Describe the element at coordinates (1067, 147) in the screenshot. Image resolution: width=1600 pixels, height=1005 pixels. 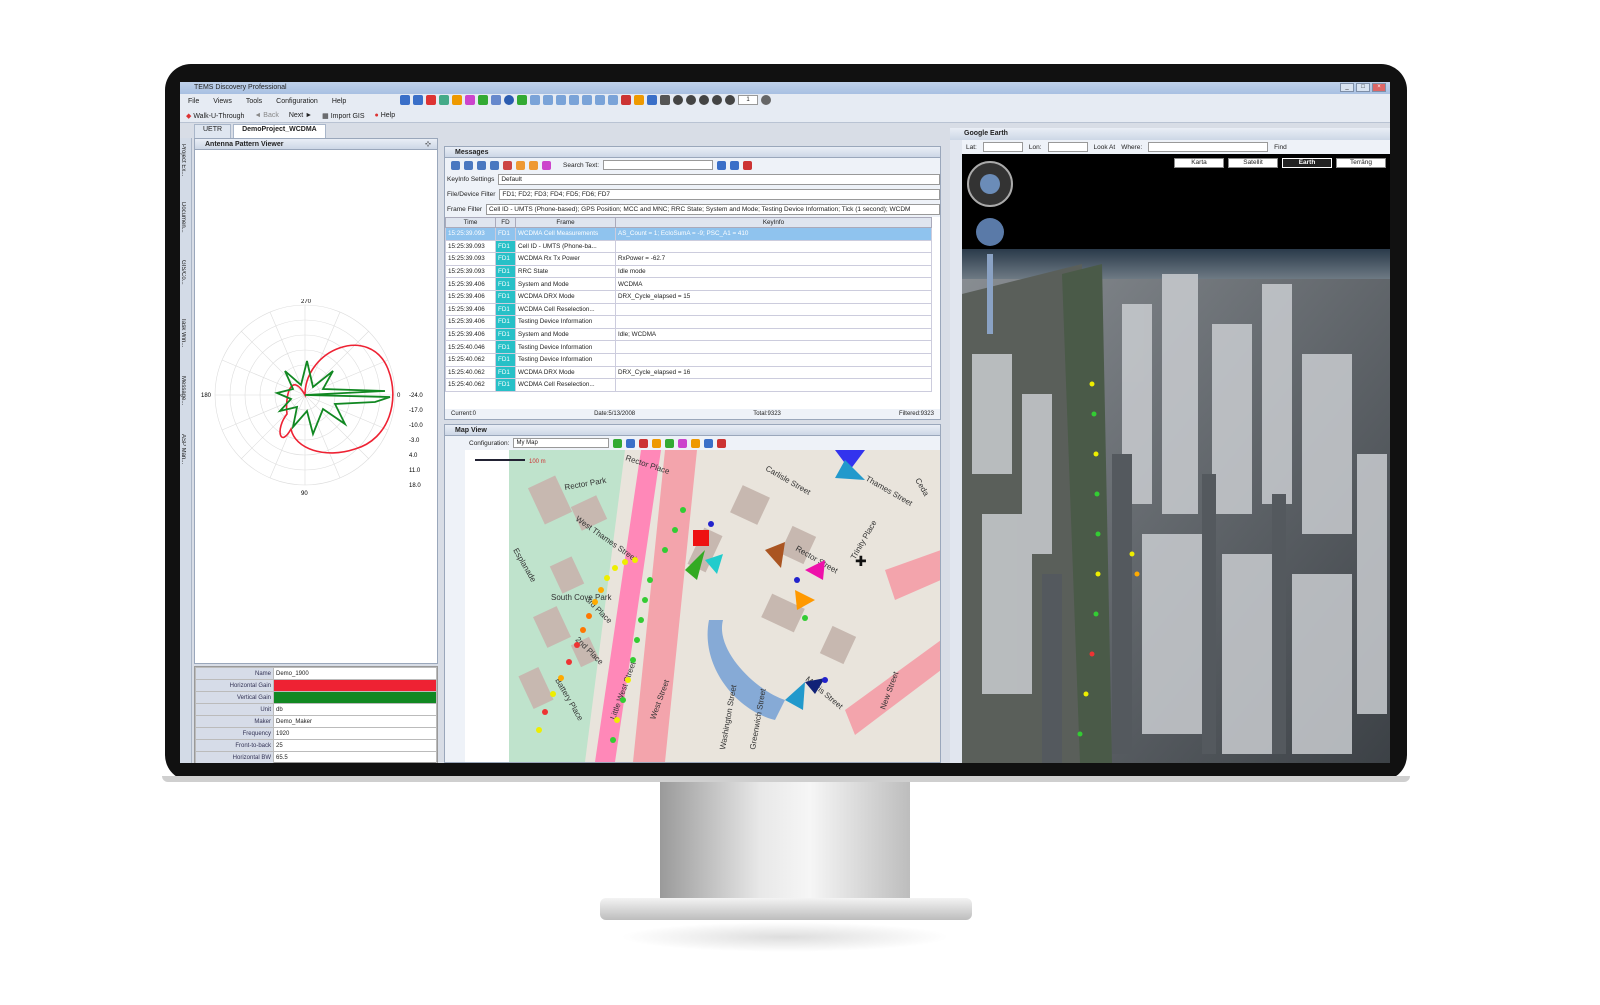
I see `lon-input` at that location.